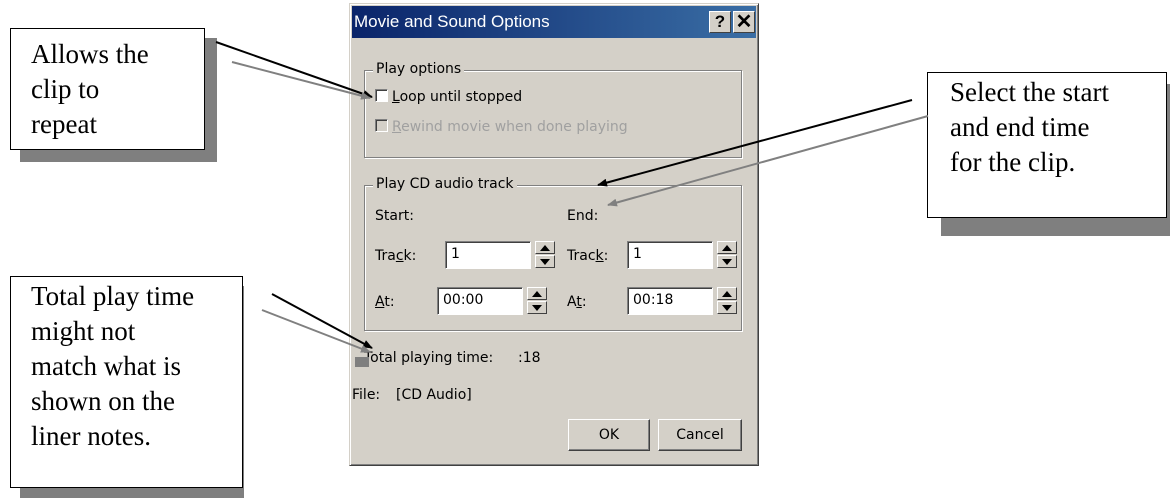  Describe the element at coordinates (514, 127) in the screenshot. I see `rewind-label: ewind movie when done playing` at that location.